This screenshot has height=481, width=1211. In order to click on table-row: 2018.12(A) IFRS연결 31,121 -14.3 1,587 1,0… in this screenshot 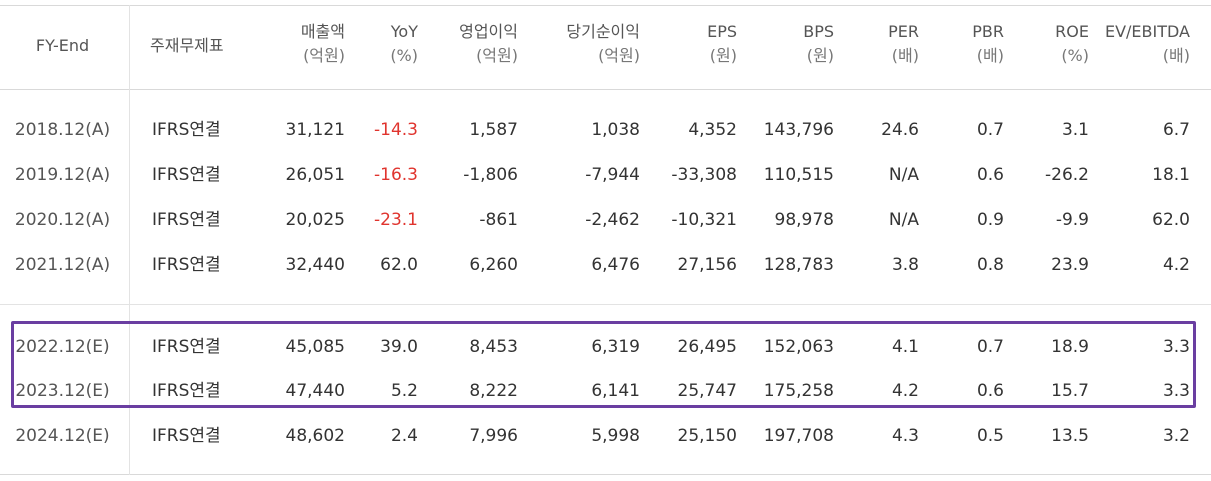, I will do `click(605, 130)`.